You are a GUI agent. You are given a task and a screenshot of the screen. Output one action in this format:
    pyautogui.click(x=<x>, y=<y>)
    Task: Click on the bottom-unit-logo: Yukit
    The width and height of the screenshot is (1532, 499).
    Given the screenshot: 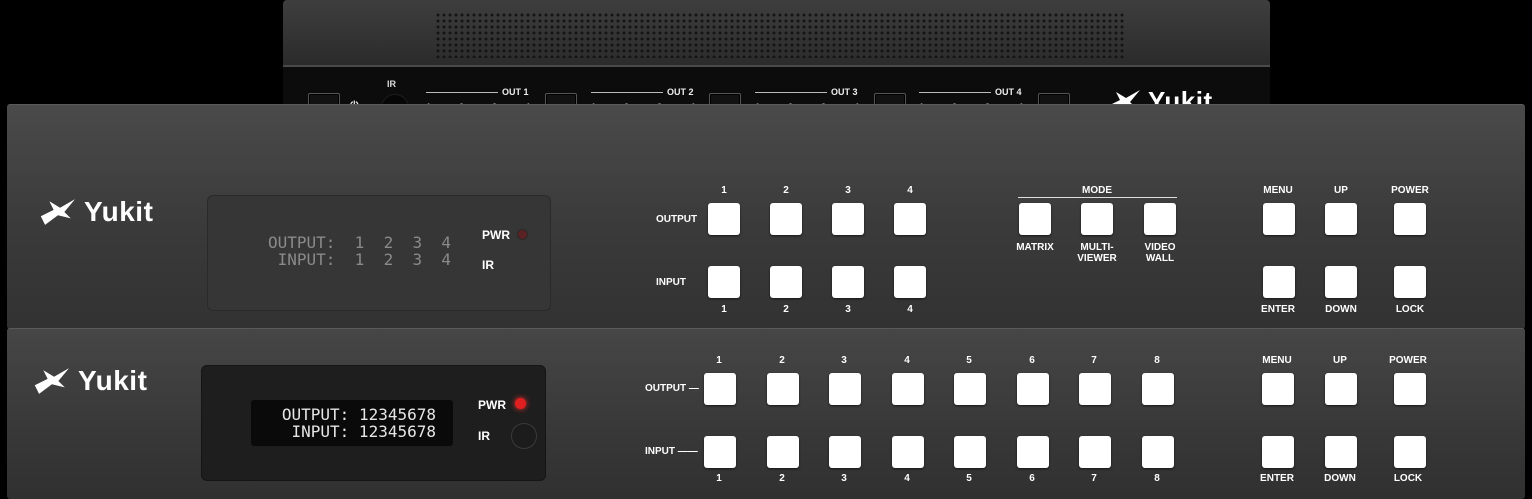 What is the action you would take?
    pyautogui.click(x=89, y=381)
    